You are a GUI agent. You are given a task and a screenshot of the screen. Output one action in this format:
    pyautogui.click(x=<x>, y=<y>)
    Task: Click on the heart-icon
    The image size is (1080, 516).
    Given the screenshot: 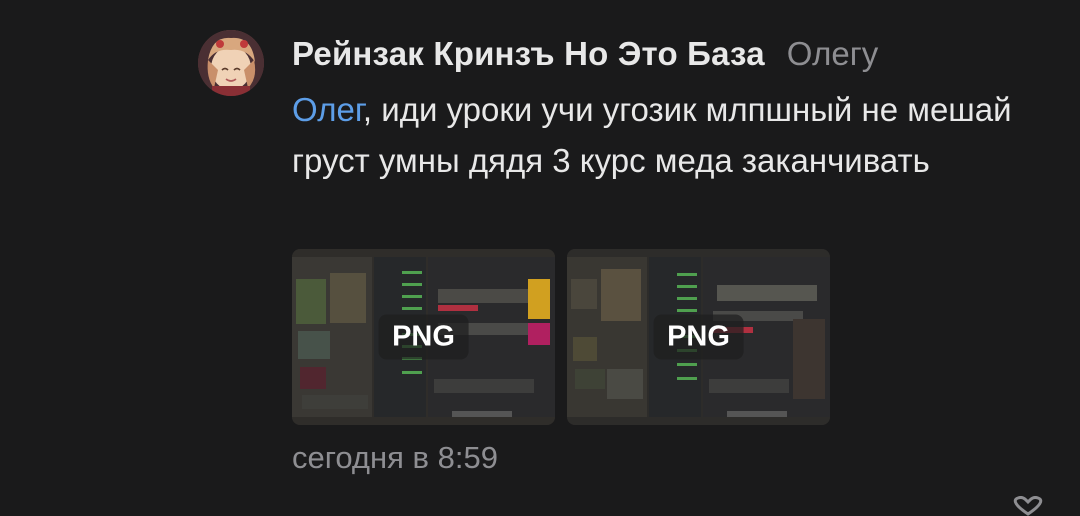 What is the action you would take?
    pyautogui.click(x=1028, y=506)
    